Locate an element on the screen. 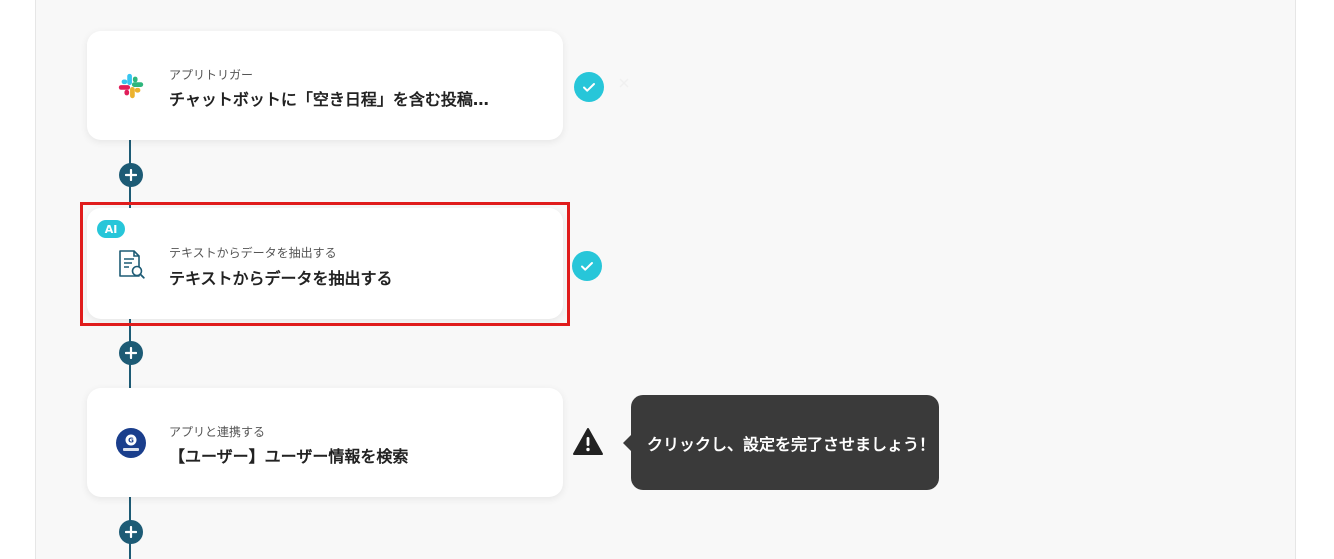 The height and width of the screenshot is (559, 1334). step-type-label: アプリと連携する is located at coordinates (217, 432).